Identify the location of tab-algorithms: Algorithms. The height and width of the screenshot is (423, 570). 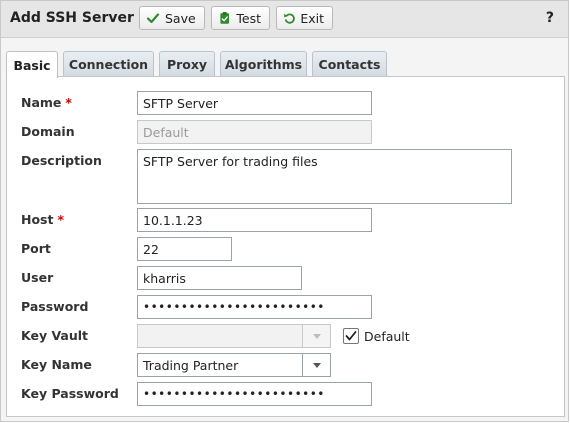
(263, 63).